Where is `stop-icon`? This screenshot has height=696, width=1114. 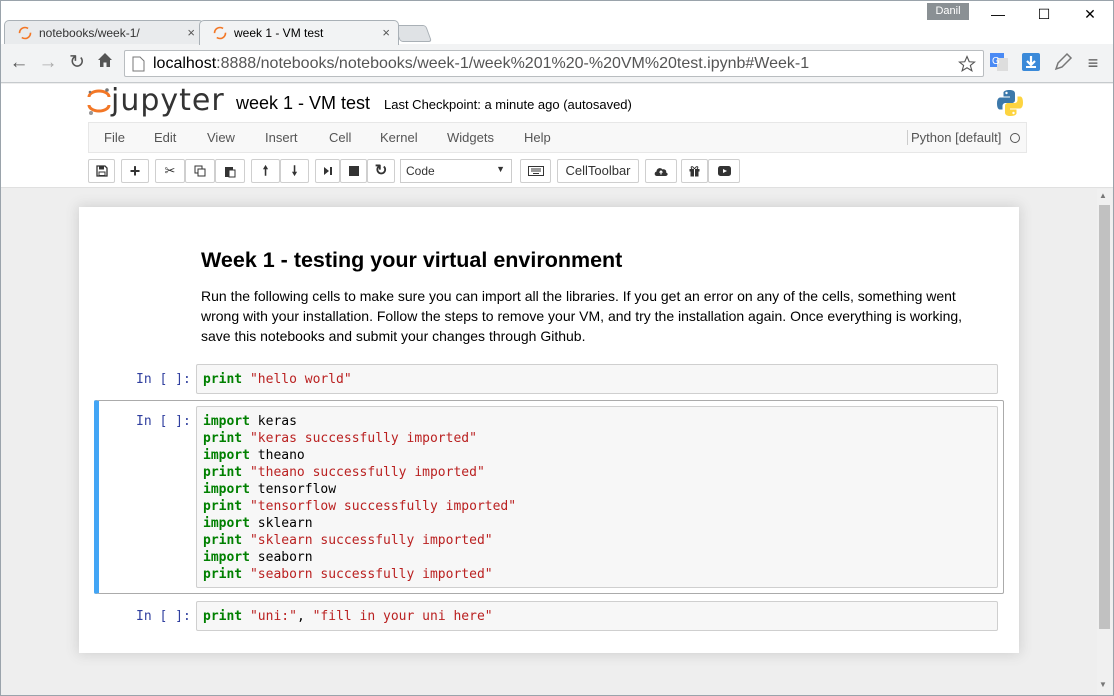
stop-icon is located at coordinates (353, 171).